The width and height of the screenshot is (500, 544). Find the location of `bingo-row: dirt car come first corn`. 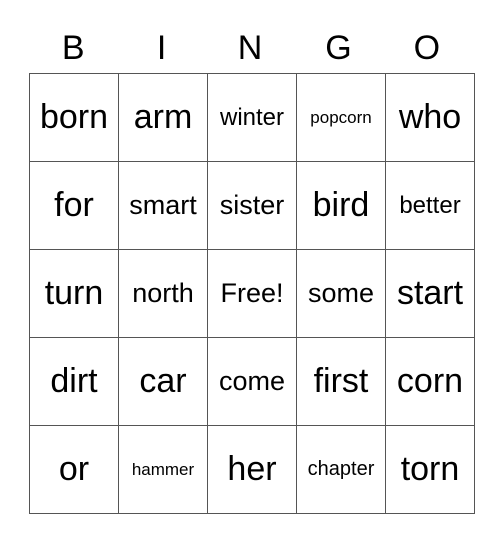

bingo-row: dirt car come first corn is located at coordinates (252, 381).